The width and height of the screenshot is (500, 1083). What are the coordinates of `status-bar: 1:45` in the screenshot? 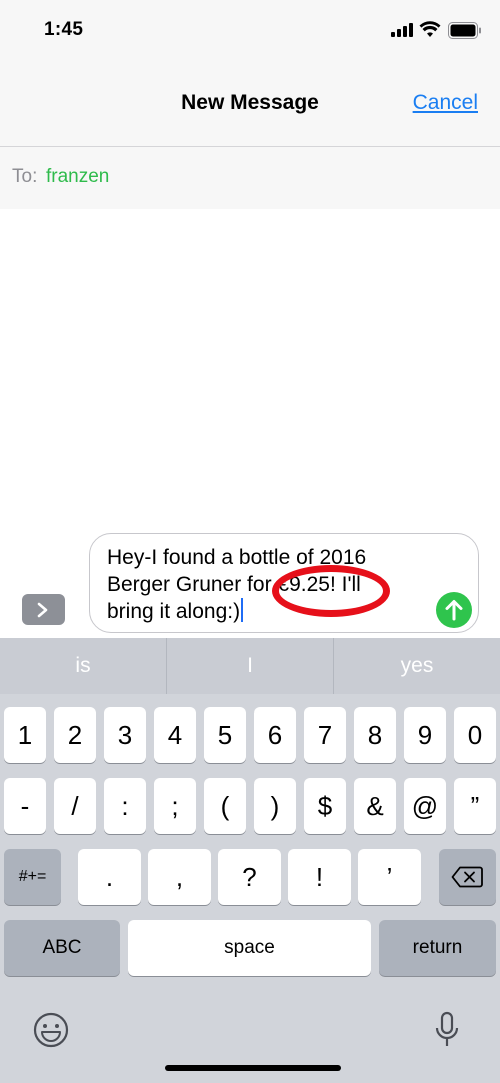 It's located at (250, 31).